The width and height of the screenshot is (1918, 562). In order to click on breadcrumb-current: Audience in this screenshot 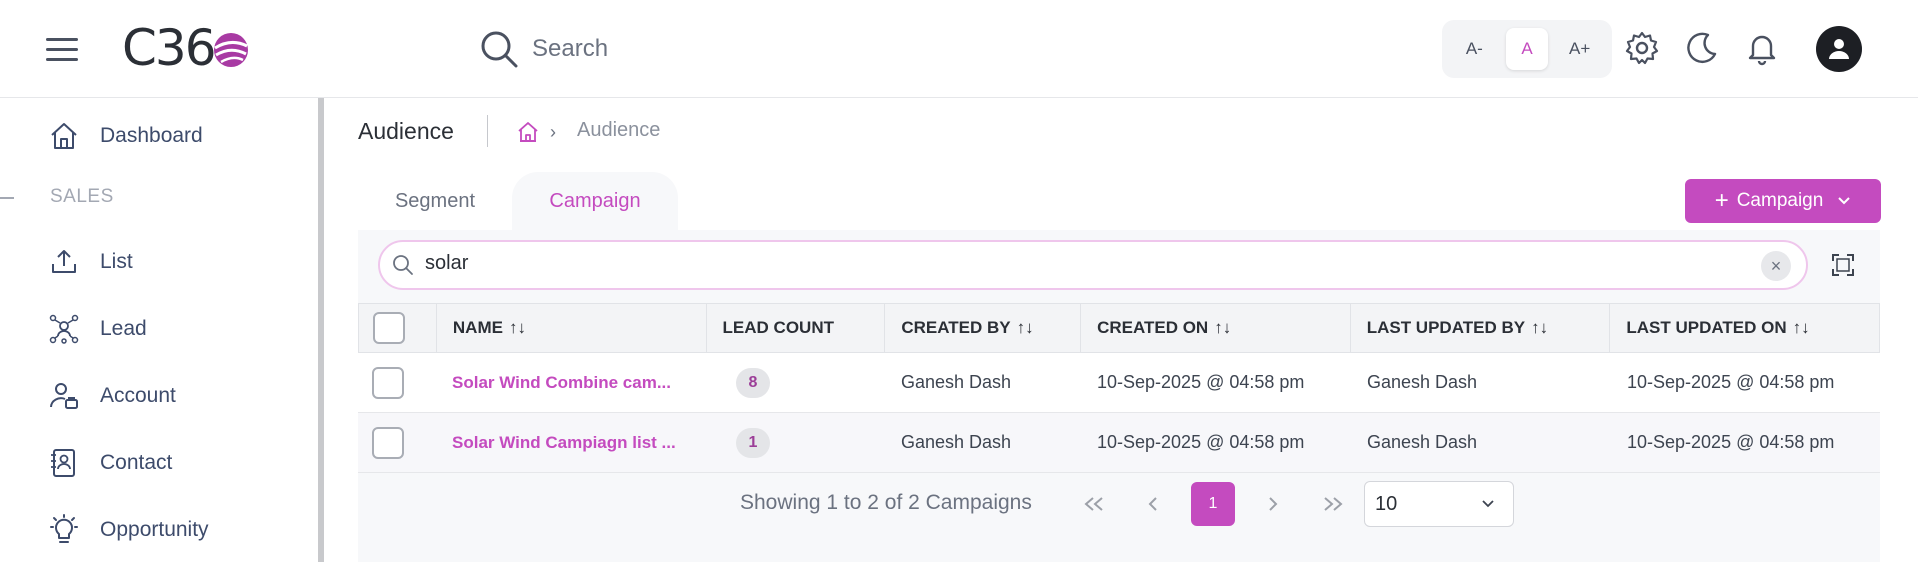, I will do `click(619, 130)`.